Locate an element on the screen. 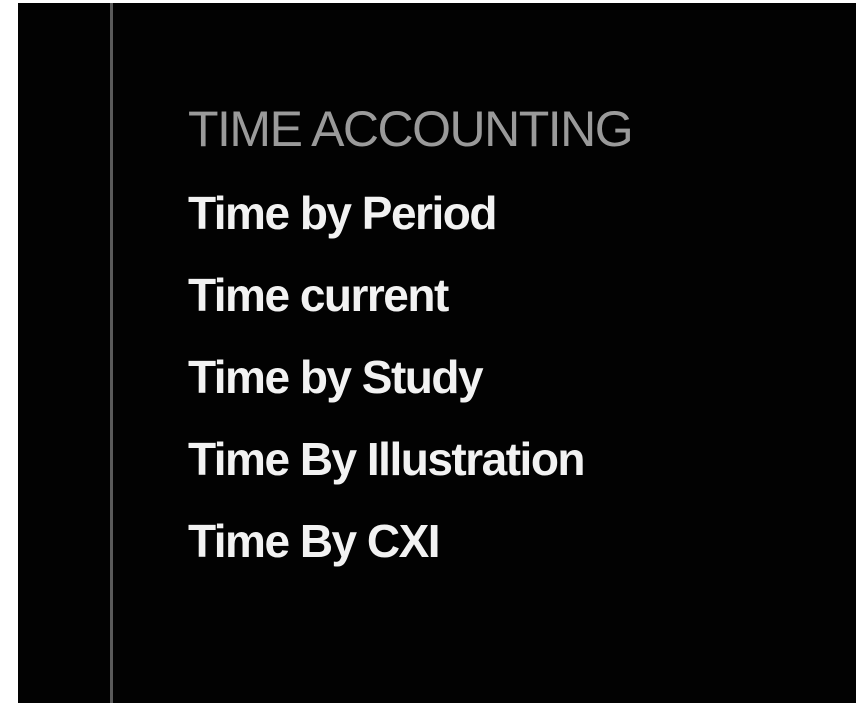  left-border is located at coordinates (9, 351).